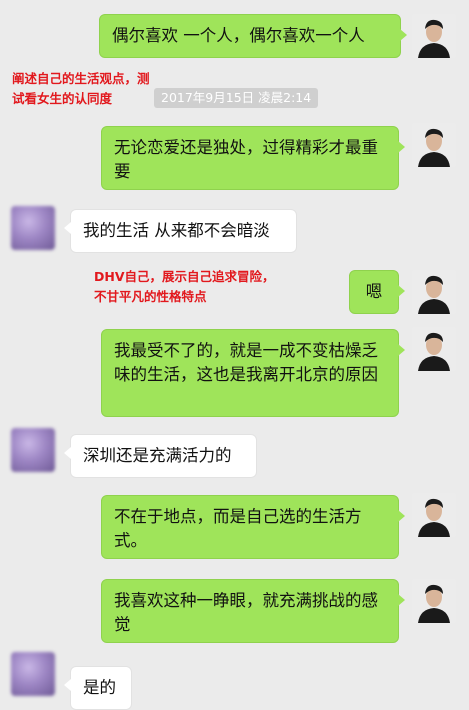 The image size is (469, 710). I want to click on message-text: 深圳还是充满活力的, so click(157, 455).